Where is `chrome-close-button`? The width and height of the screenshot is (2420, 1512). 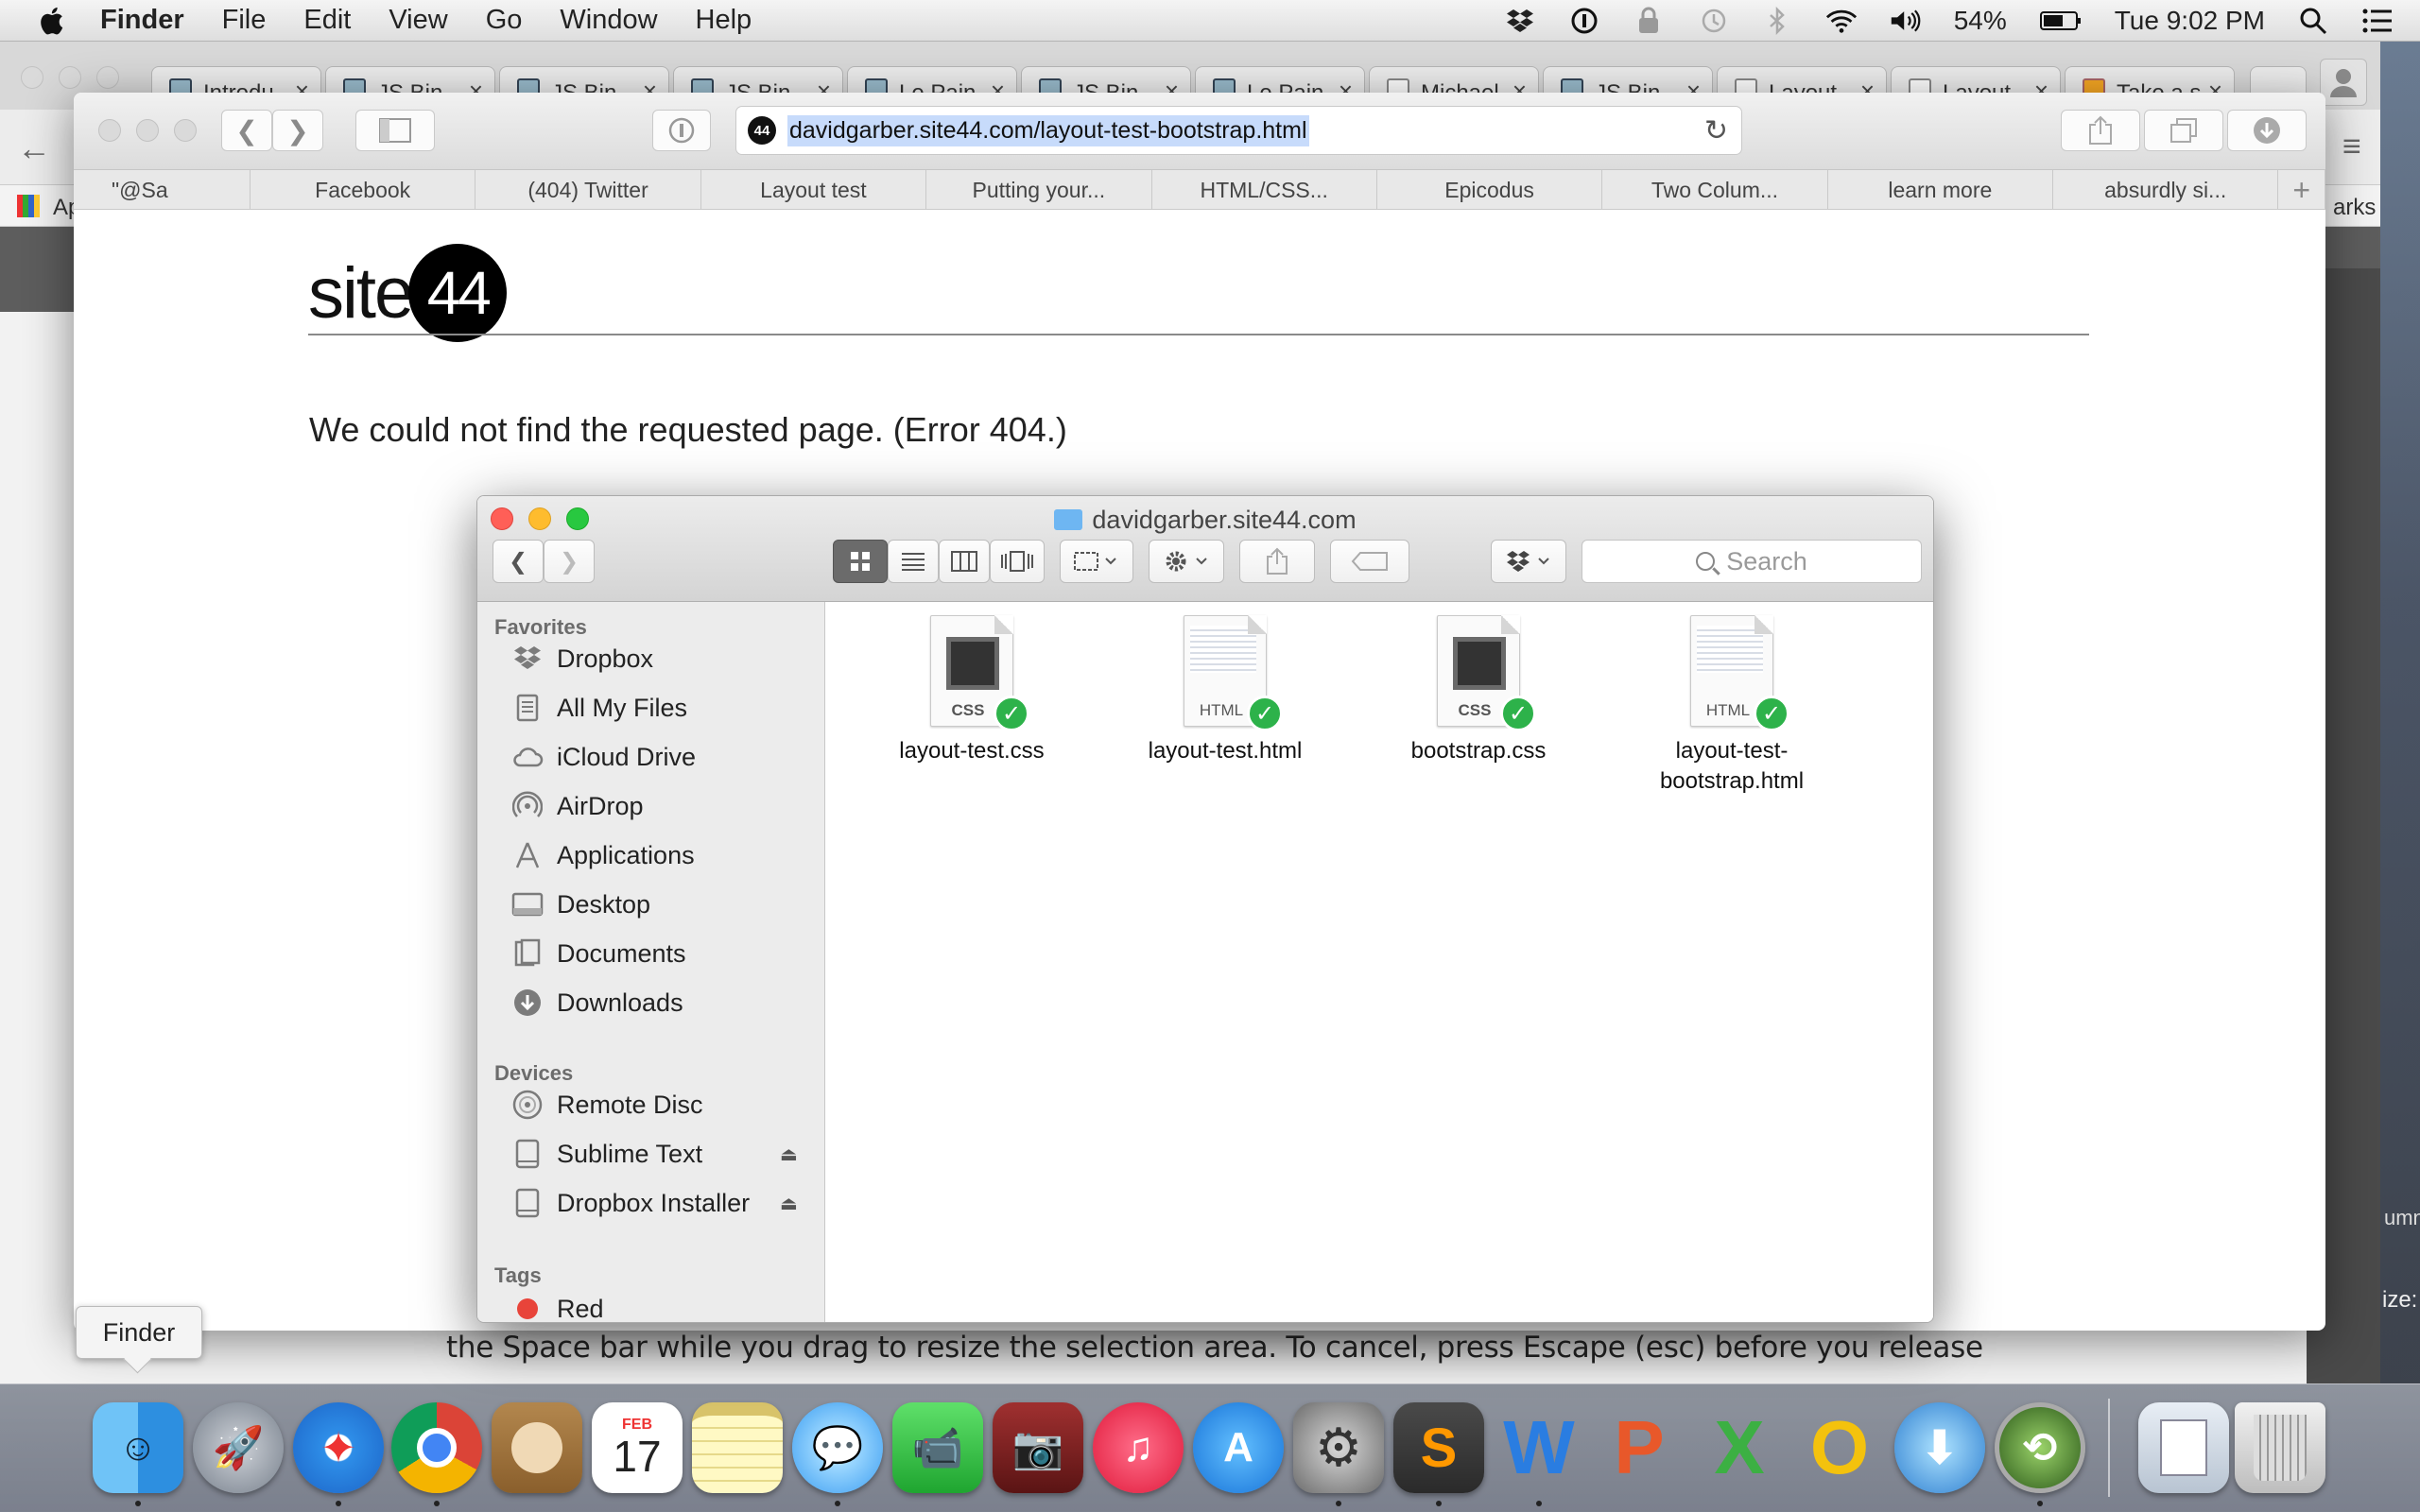
chrome-close-button is located at coordinates (32, 77).